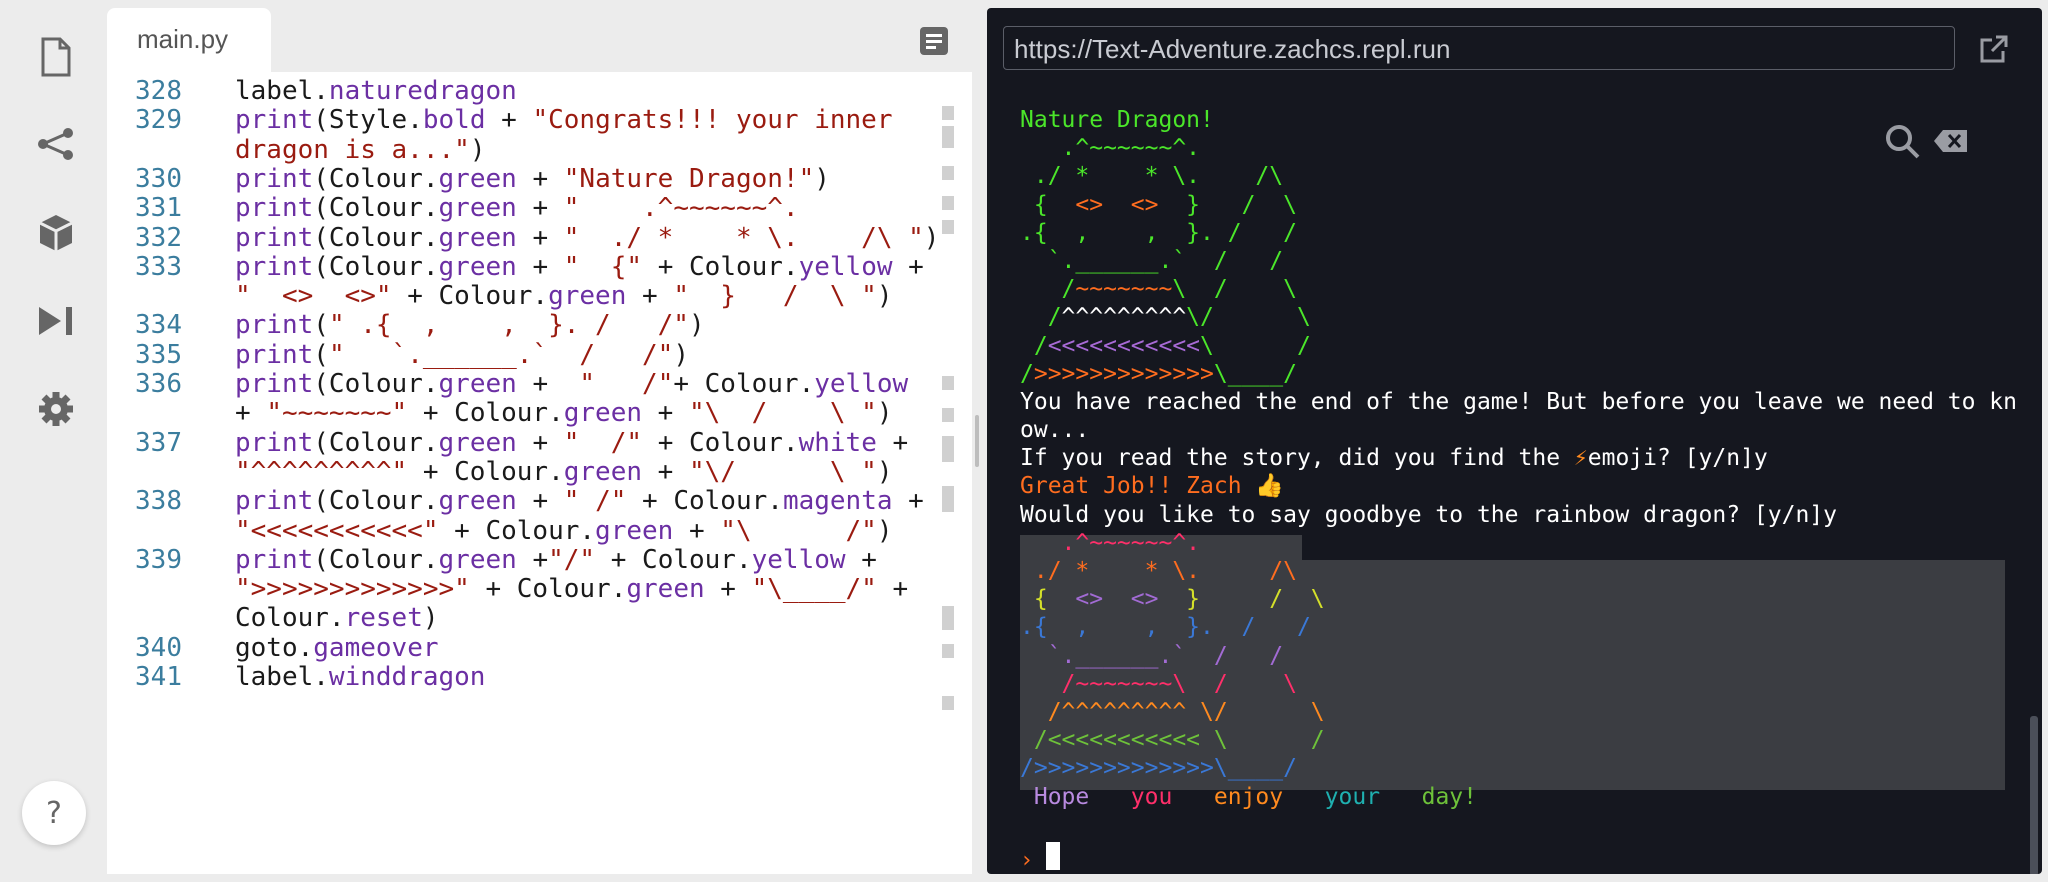 This screenshot has height=882, width=2048. What do you see at coordinates (539, 44) in the screenshot?
I see `editor-tab-bar: main.py` at bounding box center [539, 44].